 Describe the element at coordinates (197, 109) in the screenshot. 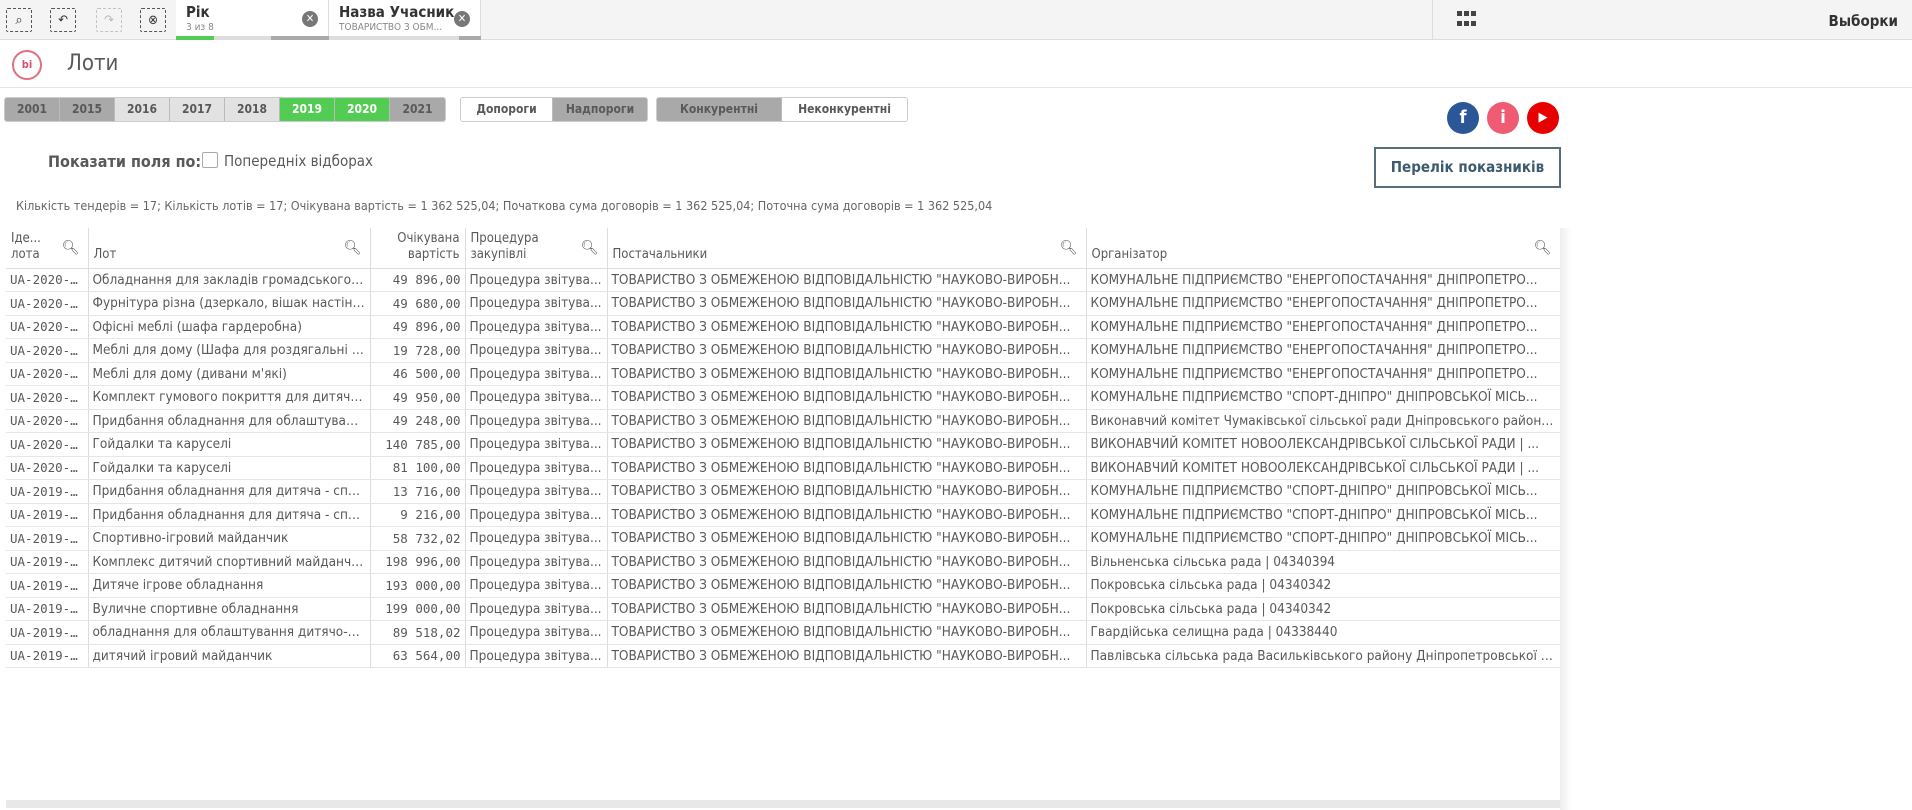

I see `year-2017: 2017` at that location.